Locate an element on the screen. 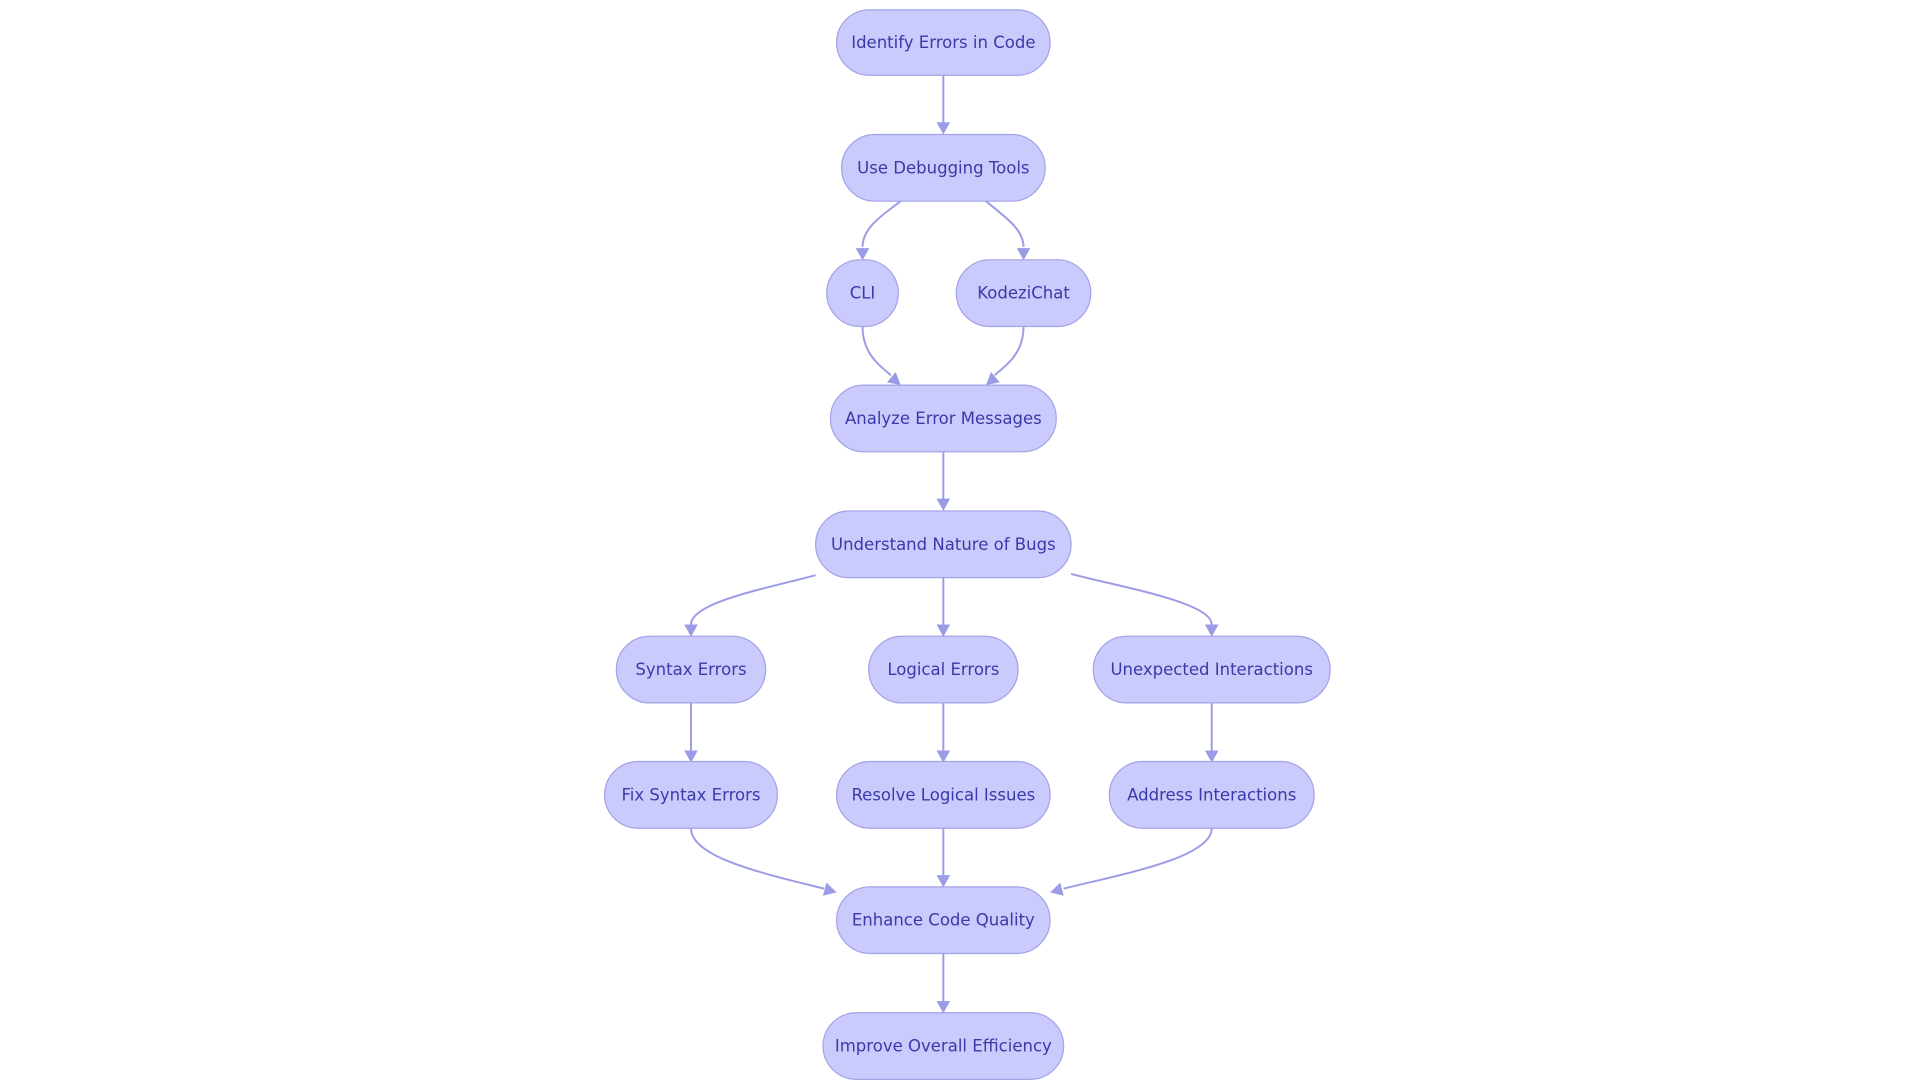 The width and height of the screenshot is (1920, 1080). node-debug: Use Debugging Tools is located at coordinates (943, 167).